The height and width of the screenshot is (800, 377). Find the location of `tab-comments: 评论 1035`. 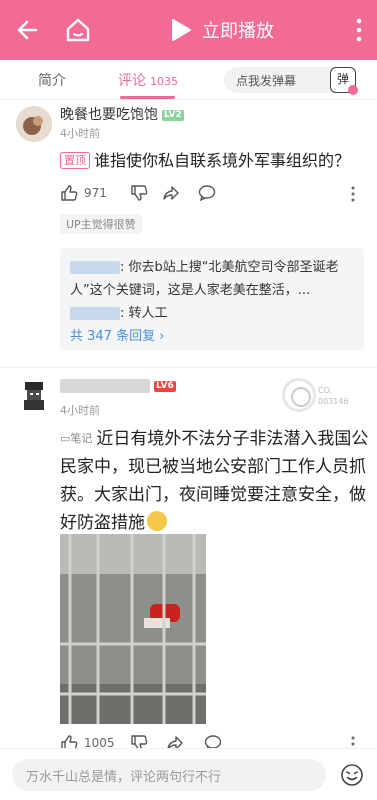

tab-comments: 评论 1035 is located at coordinates (148, 80).